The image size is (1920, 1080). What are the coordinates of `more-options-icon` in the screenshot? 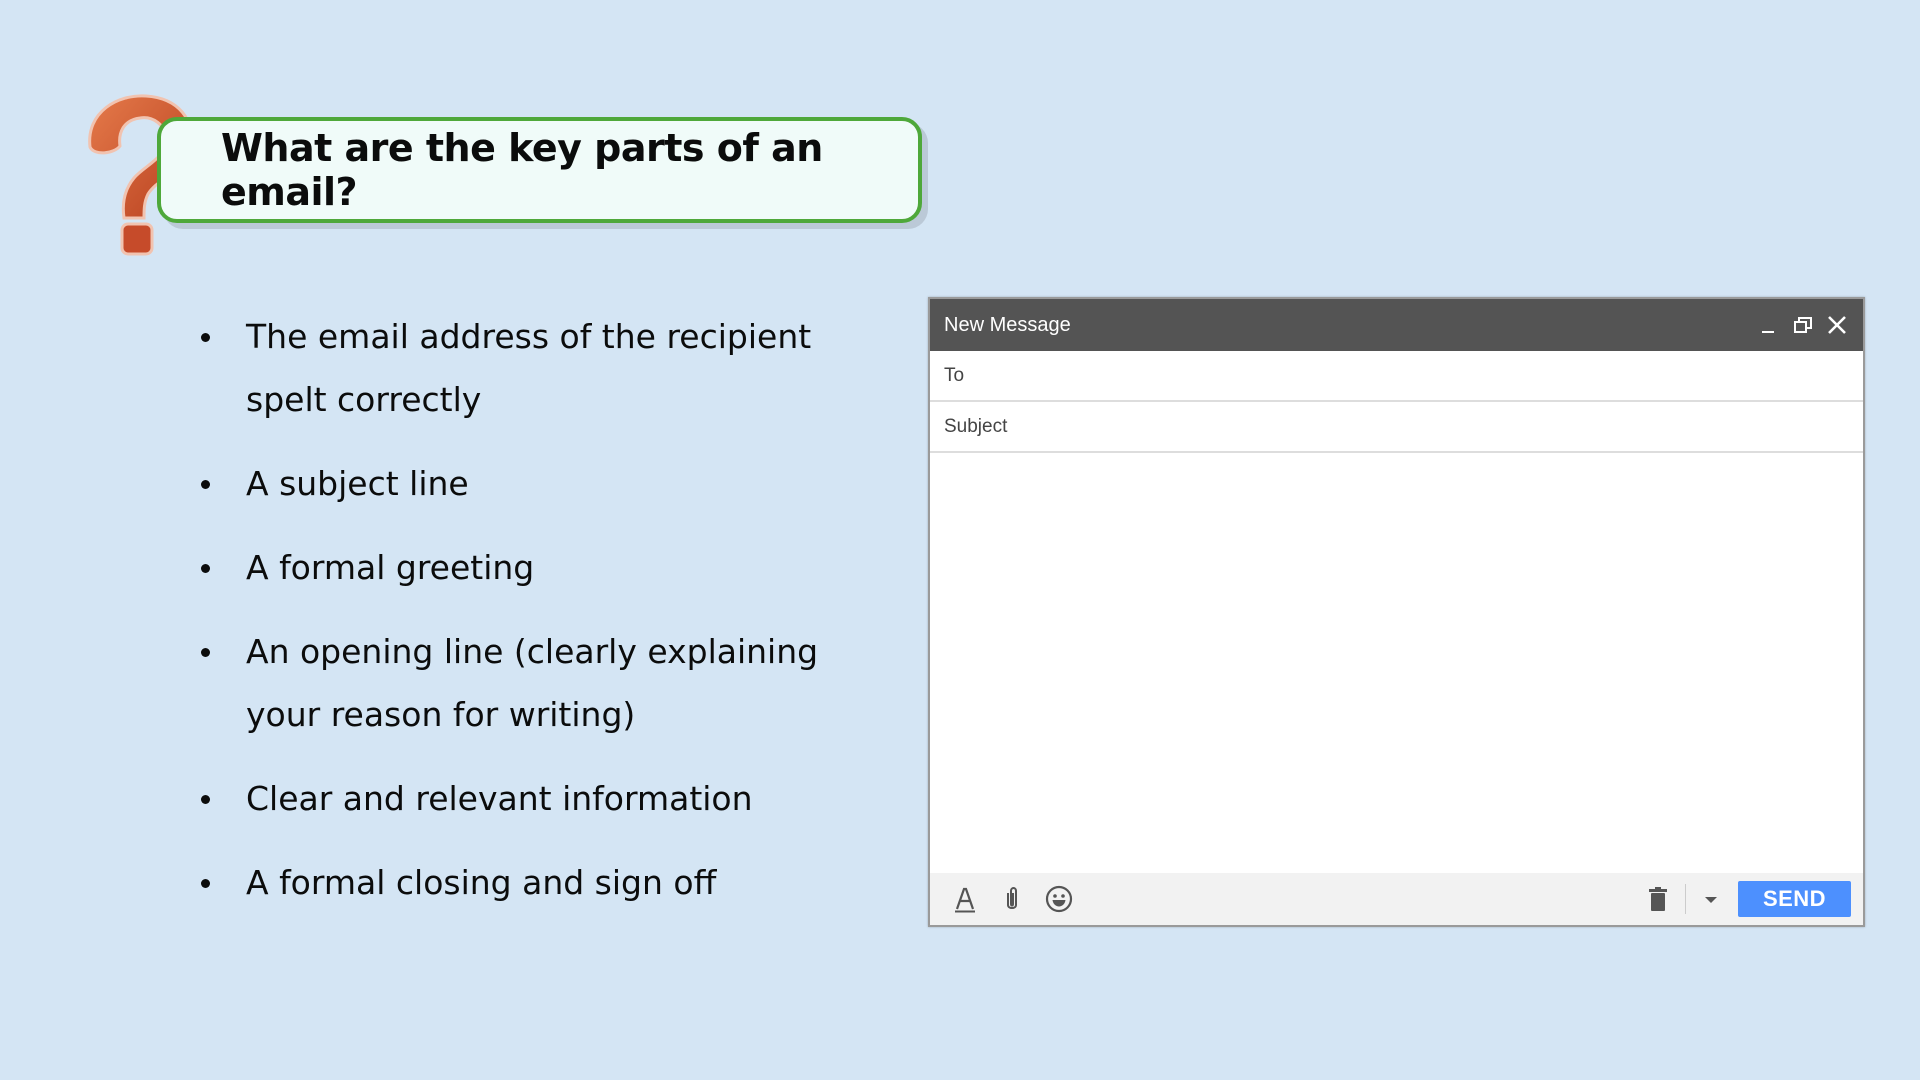 It's located at (1711, 899).